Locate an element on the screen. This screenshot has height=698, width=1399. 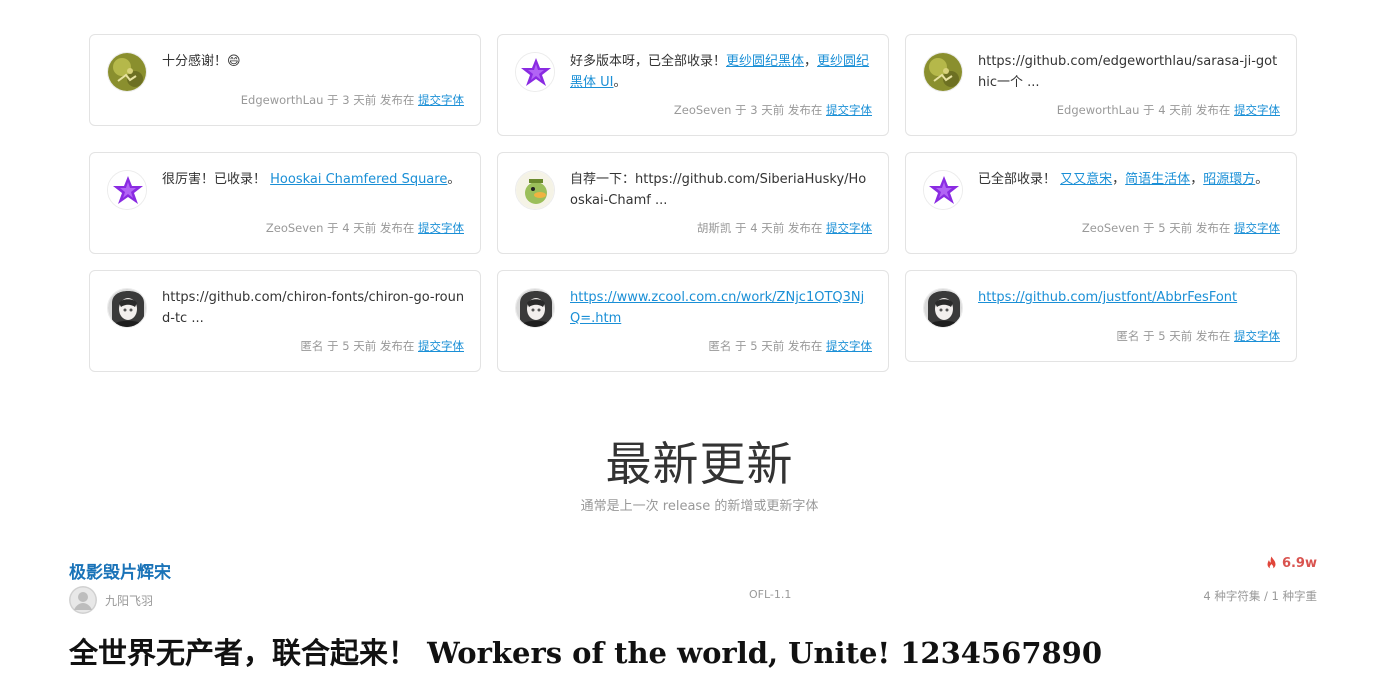
comment-message: https://github.com/justfont/AbbrFesFont is located at coordinates (1130, 297).